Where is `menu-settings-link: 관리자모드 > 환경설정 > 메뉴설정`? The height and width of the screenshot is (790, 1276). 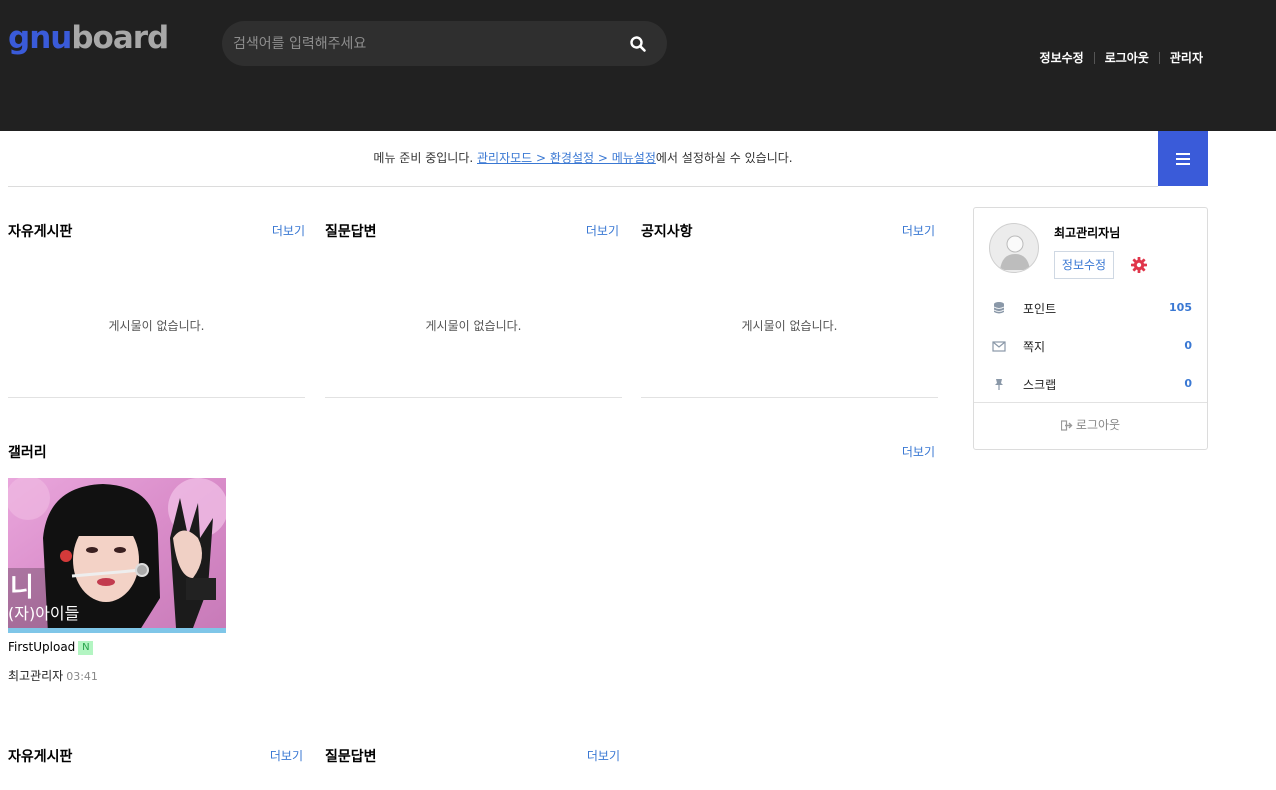
menu-settings-link: 관리자모드 > 환경설정 > 메뉴설정 is located at coordinates (566, 158).